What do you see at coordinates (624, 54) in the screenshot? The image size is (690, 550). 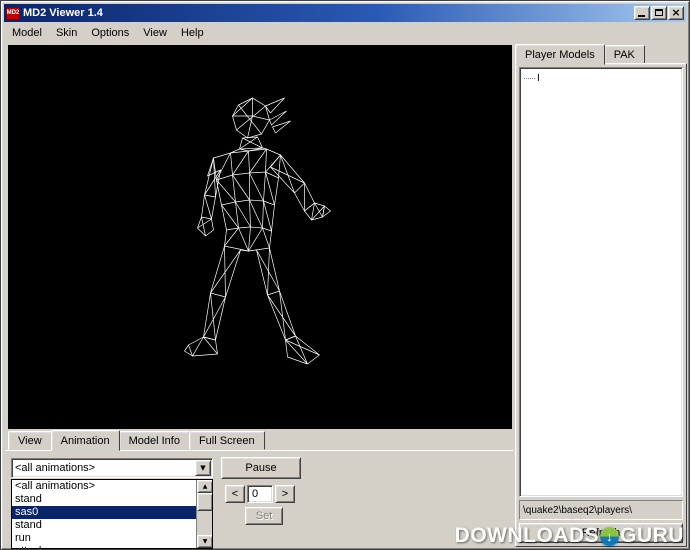 I see `tab-pak: PAK` at bounding box center [624, 54].